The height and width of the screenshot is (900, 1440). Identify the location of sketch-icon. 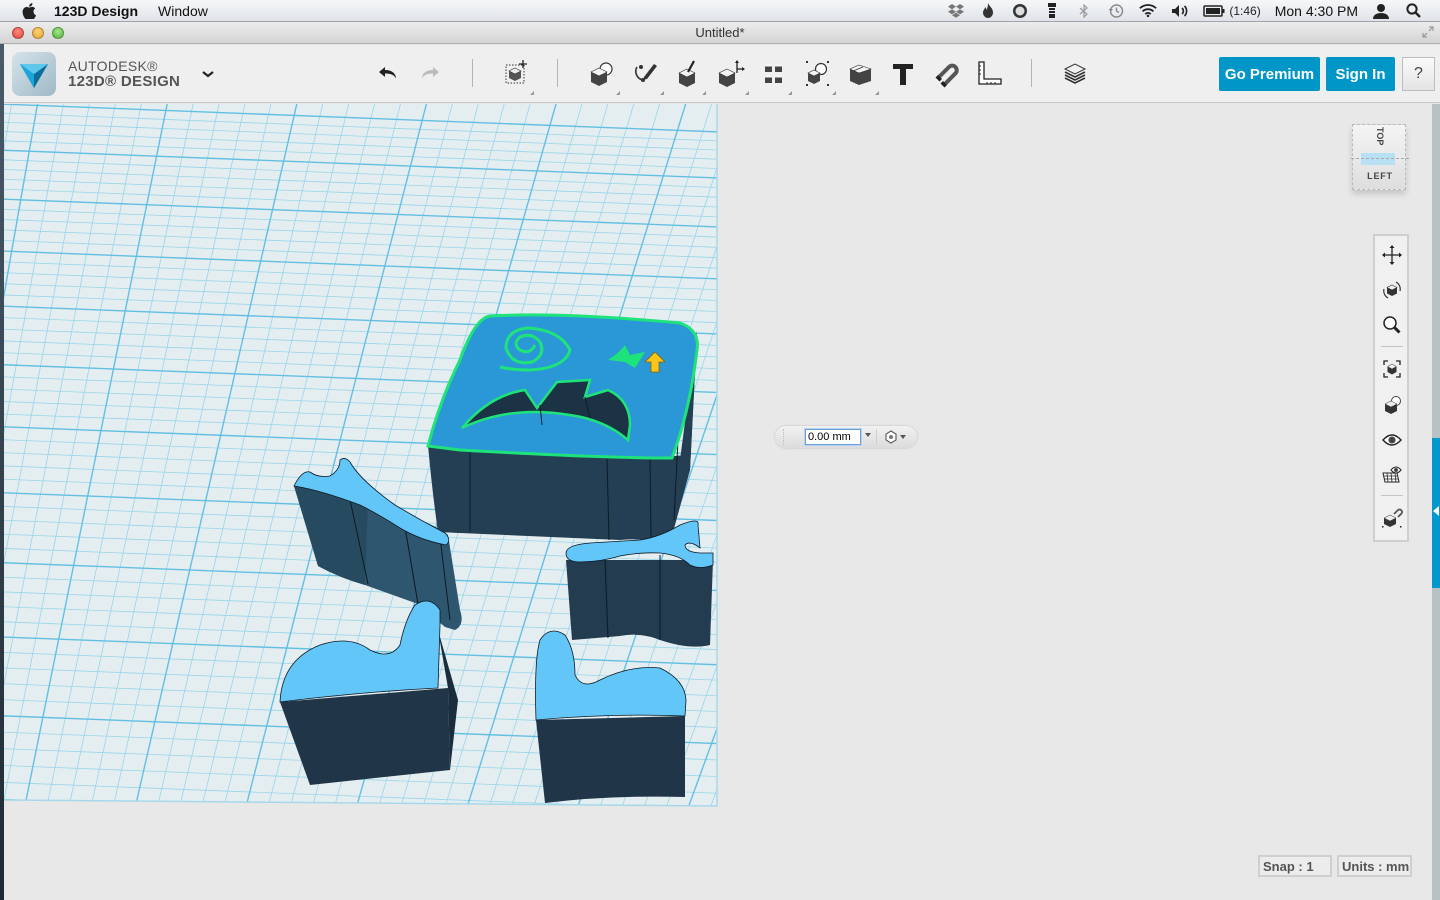
(646, 73).